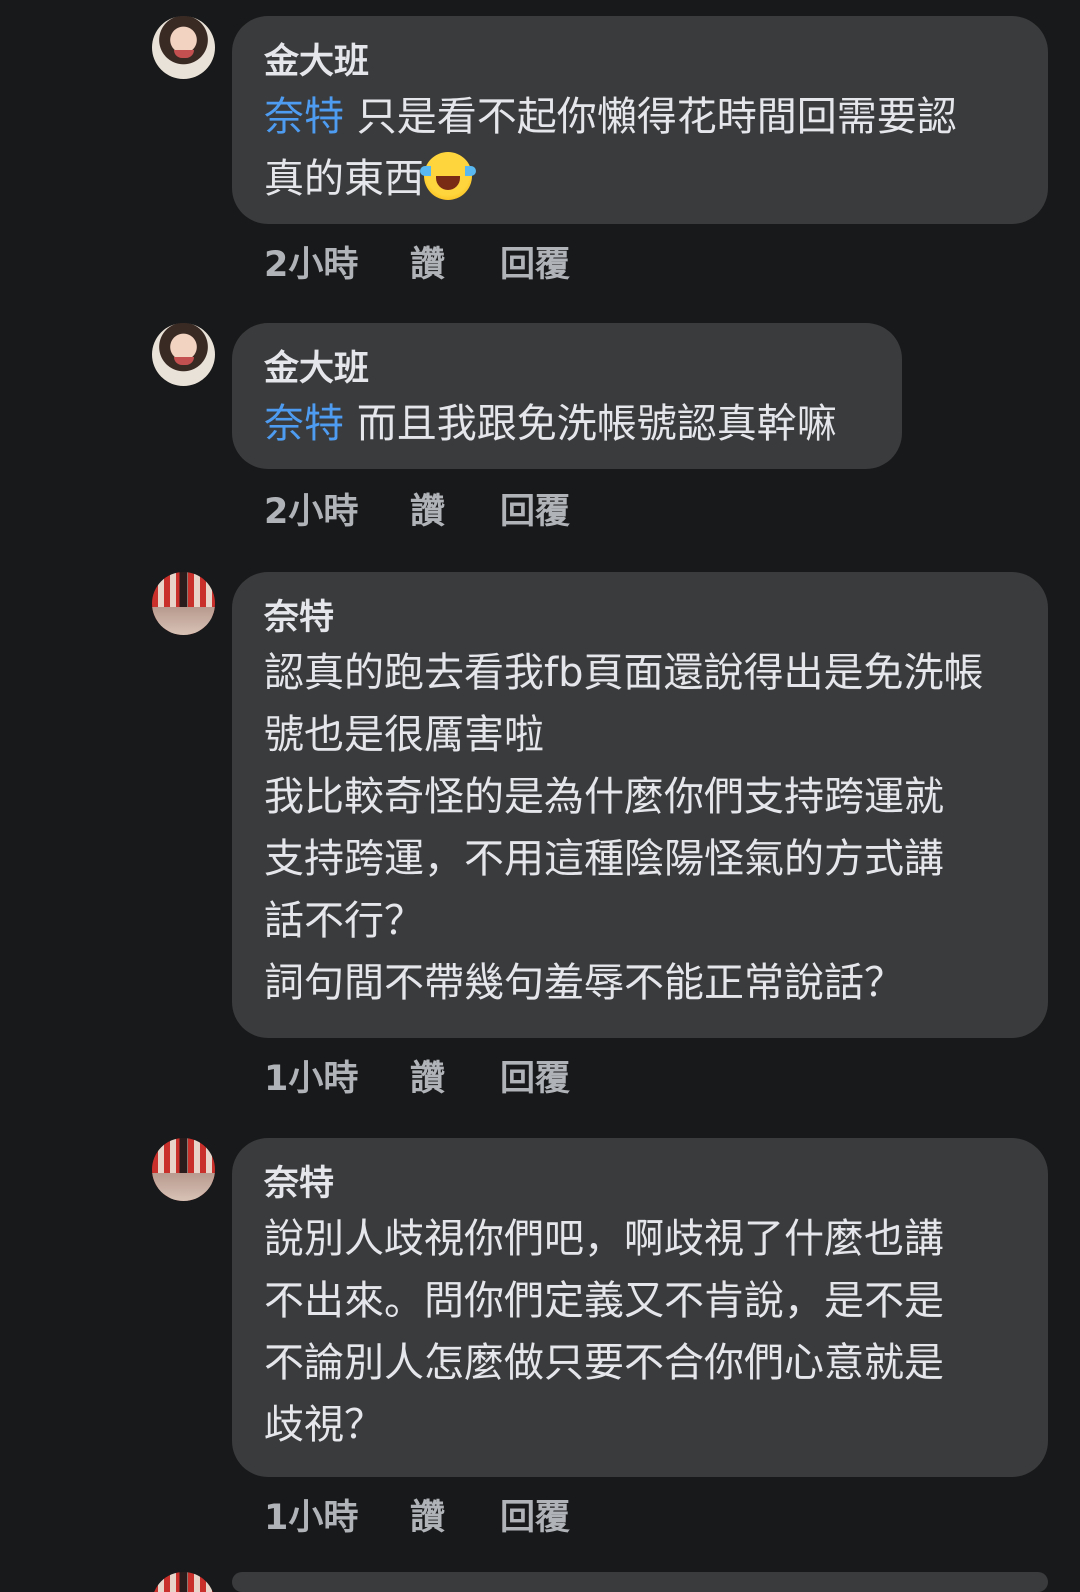 This screenshot has width=1080, height=1592. Describe the element at coordinates (642, 148) in the screenshot. I see `comment-text: 奈特 只是看不起你懶得花時間回需要認 真的東西` at that location.